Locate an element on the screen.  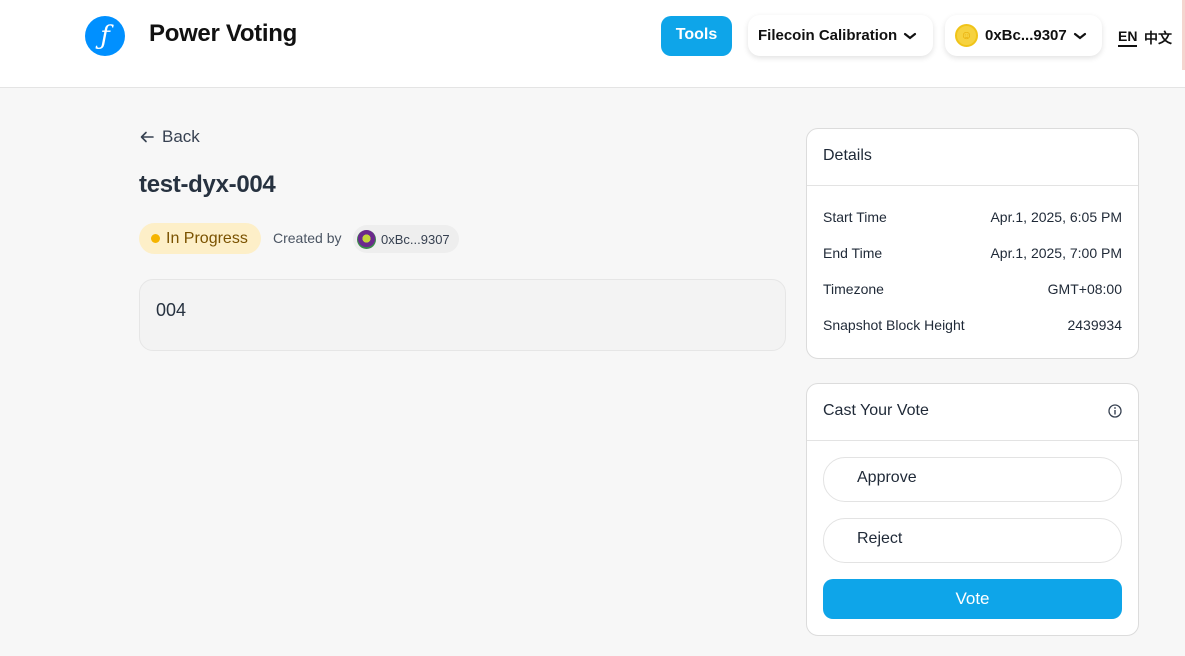
network-selector: Filecoin Calibration is located at coordinates (840, 35).